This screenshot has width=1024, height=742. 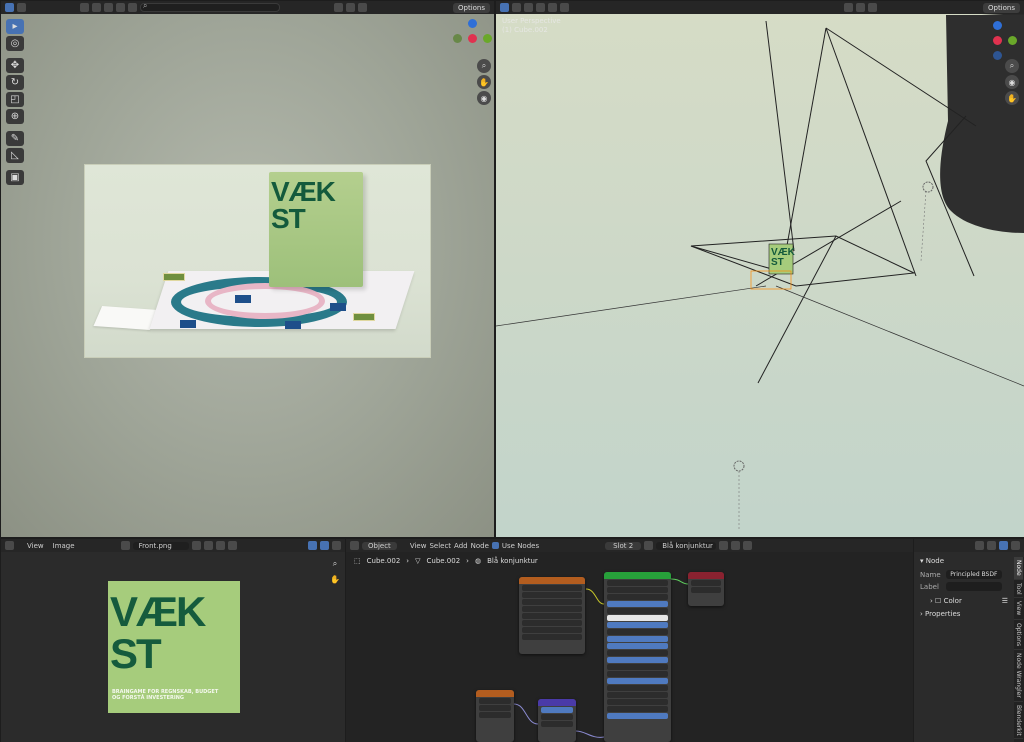 What do you see at coordinates (208, 545) in the screenshot?
I see `open-image-icon` at bounding box center [208, 545].